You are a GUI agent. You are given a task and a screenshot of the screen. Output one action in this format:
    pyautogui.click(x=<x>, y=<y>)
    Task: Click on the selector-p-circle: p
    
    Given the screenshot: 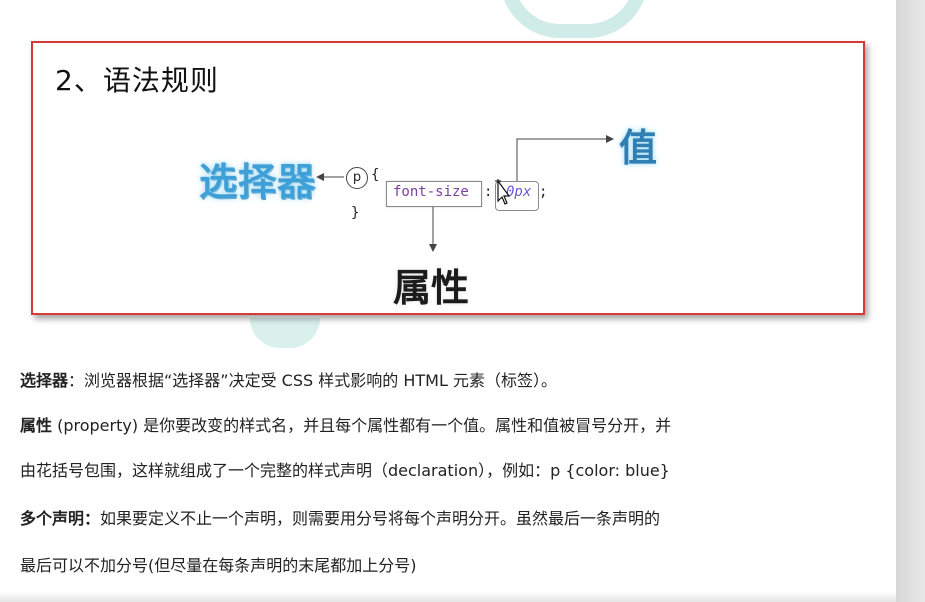 What is the action you would take?
    pyautogui.click(x=357, y=178)
    